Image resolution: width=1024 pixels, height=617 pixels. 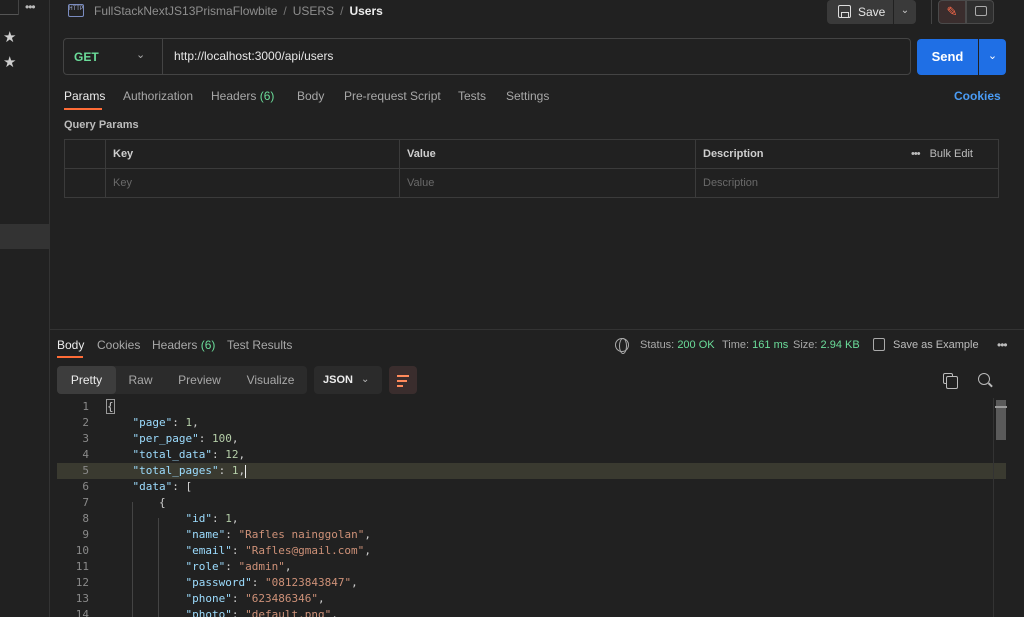 I want to click on code-text: "data": [, so click(x=149, y=487).